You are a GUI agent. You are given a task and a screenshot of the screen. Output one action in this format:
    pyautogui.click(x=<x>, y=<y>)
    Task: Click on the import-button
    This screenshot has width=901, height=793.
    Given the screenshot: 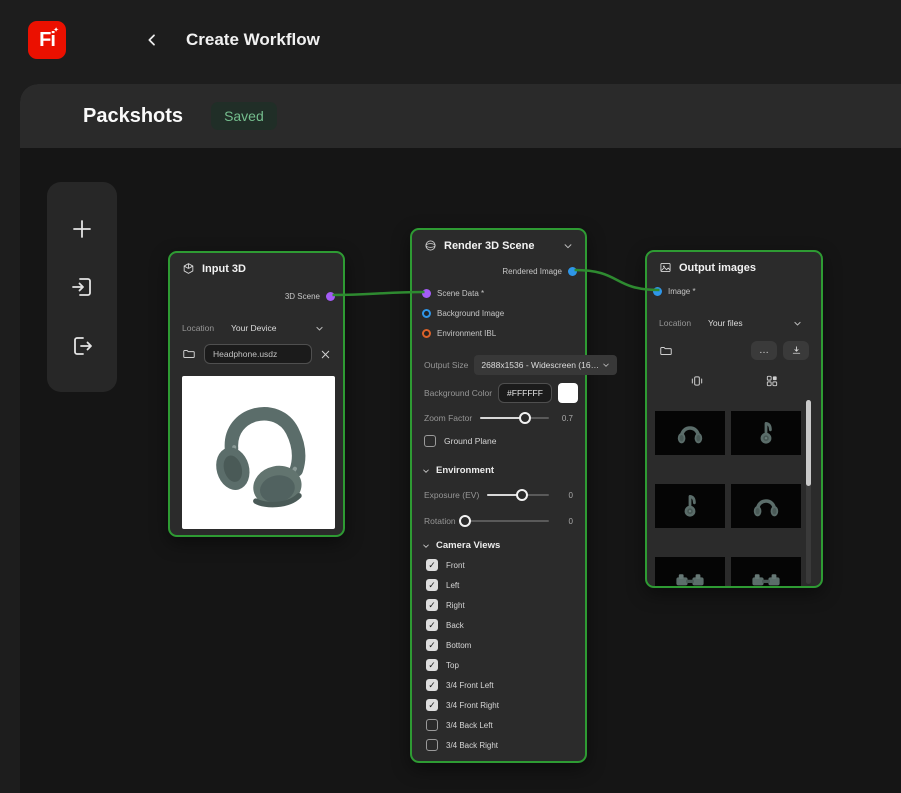 What is the action you would take?
    pyautogui.click(x=82, y=287)
    